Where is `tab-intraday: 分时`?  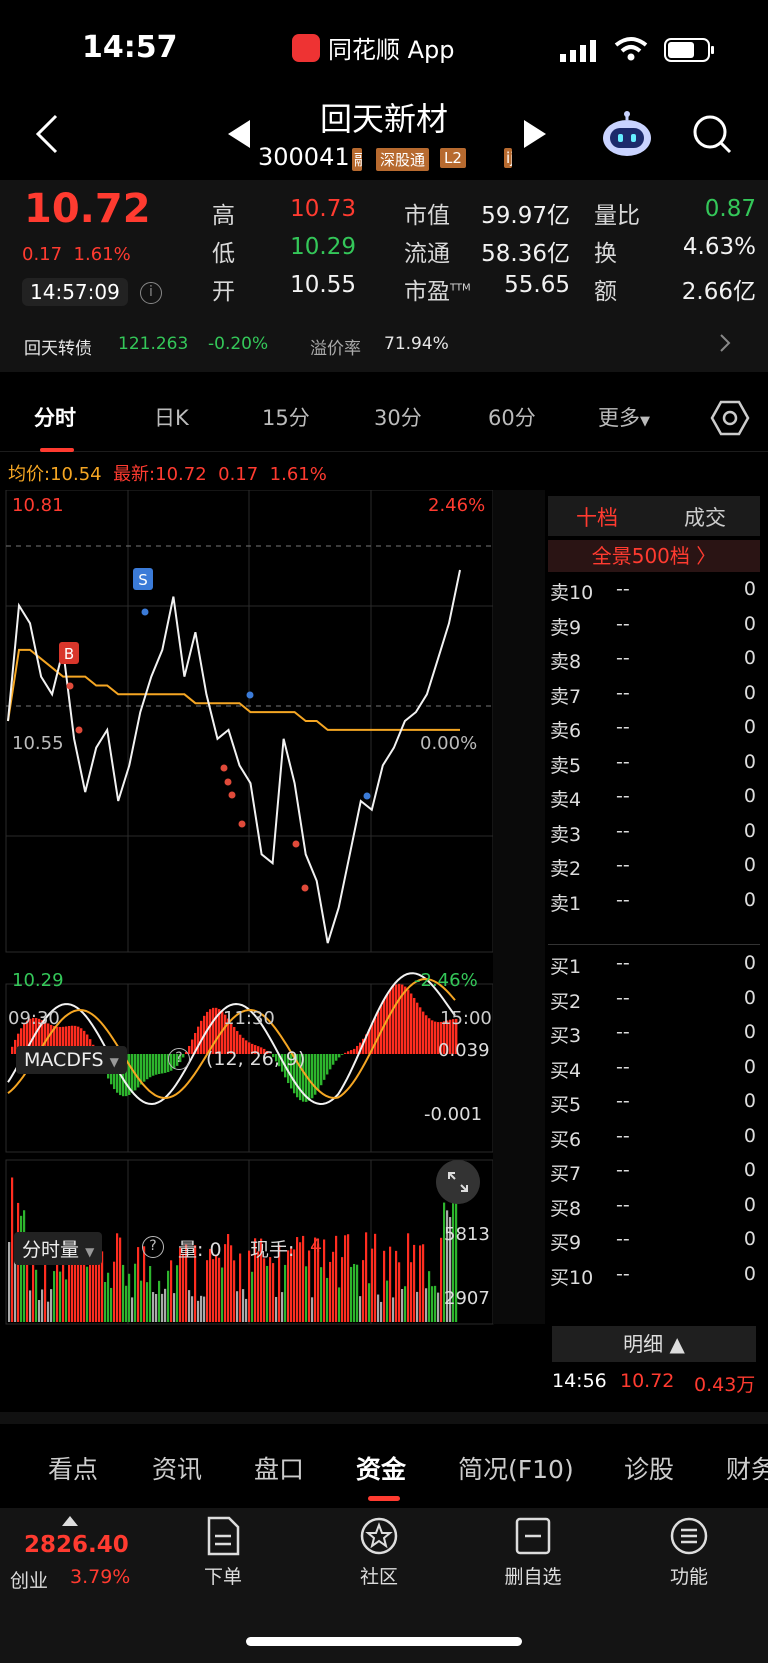
tab-intraday: 分时 is located at coordinates (55, 417).